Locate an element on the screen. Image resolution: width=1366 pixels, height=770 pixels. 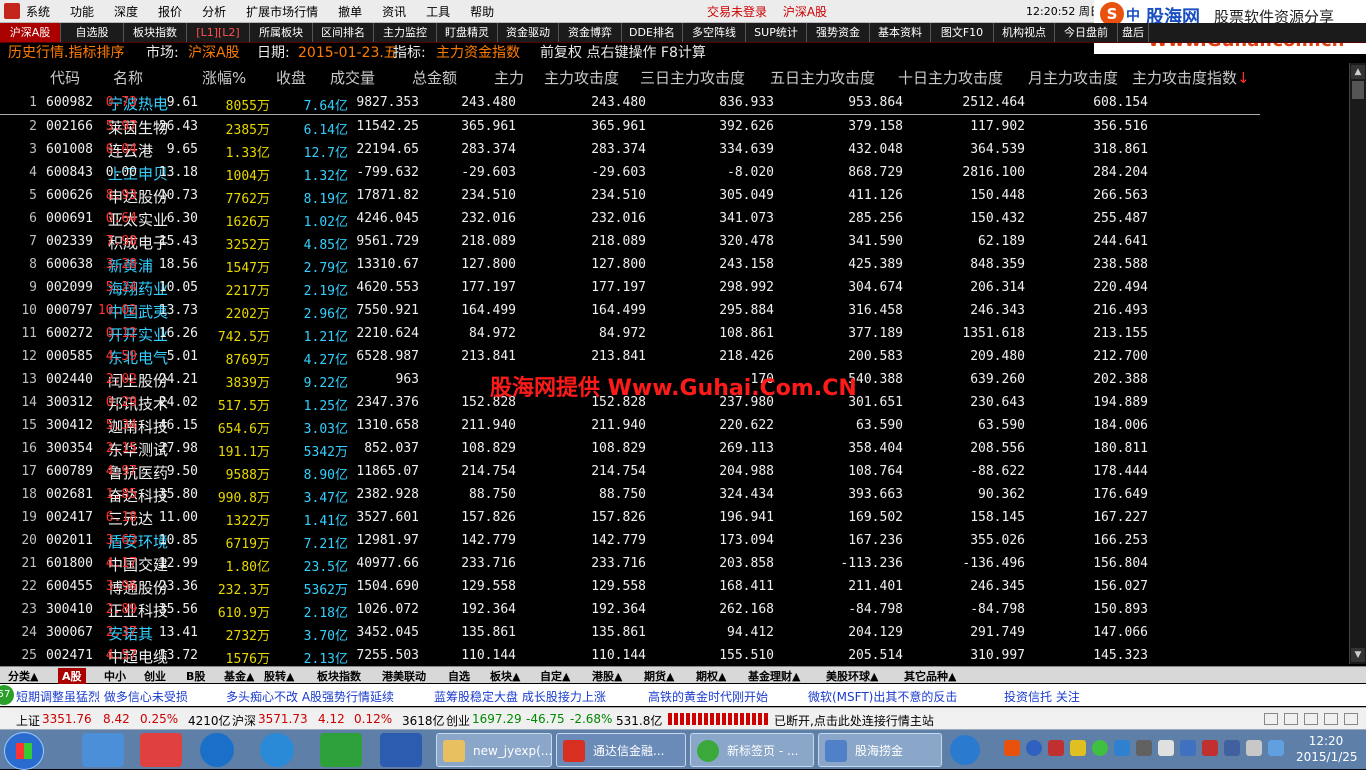
news-item: 投资信托 关注 is located at coordinates (1042, 696).